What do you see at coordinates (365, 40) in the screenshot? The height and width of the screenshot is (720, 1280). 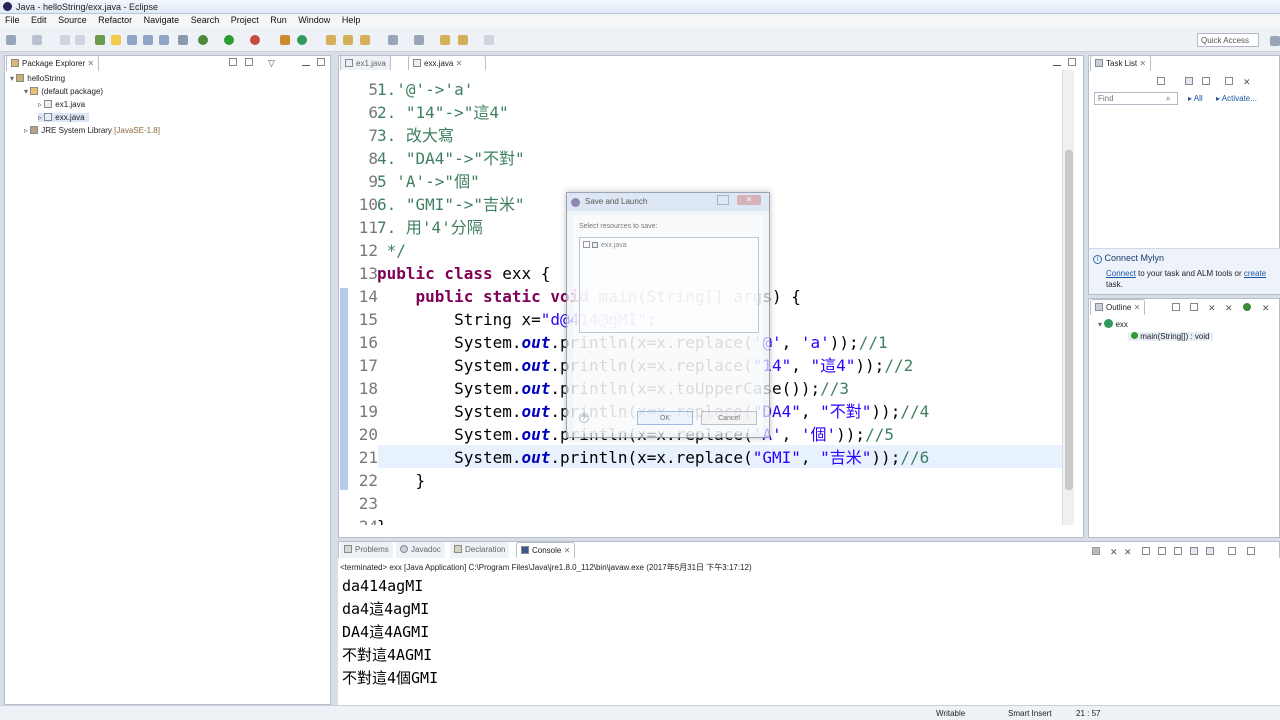 I see `search-icon` at bounding box center [365, 40].